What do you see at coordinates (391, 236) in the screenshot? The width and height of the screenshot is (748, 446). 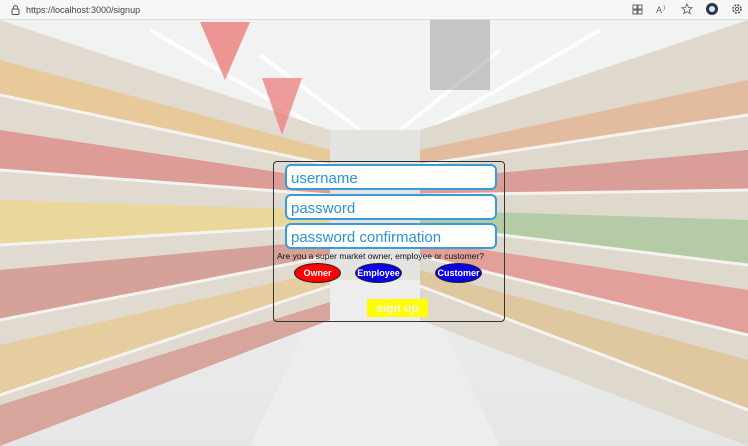 I see `password-confirmation-input` at bounding box center [391, 236].